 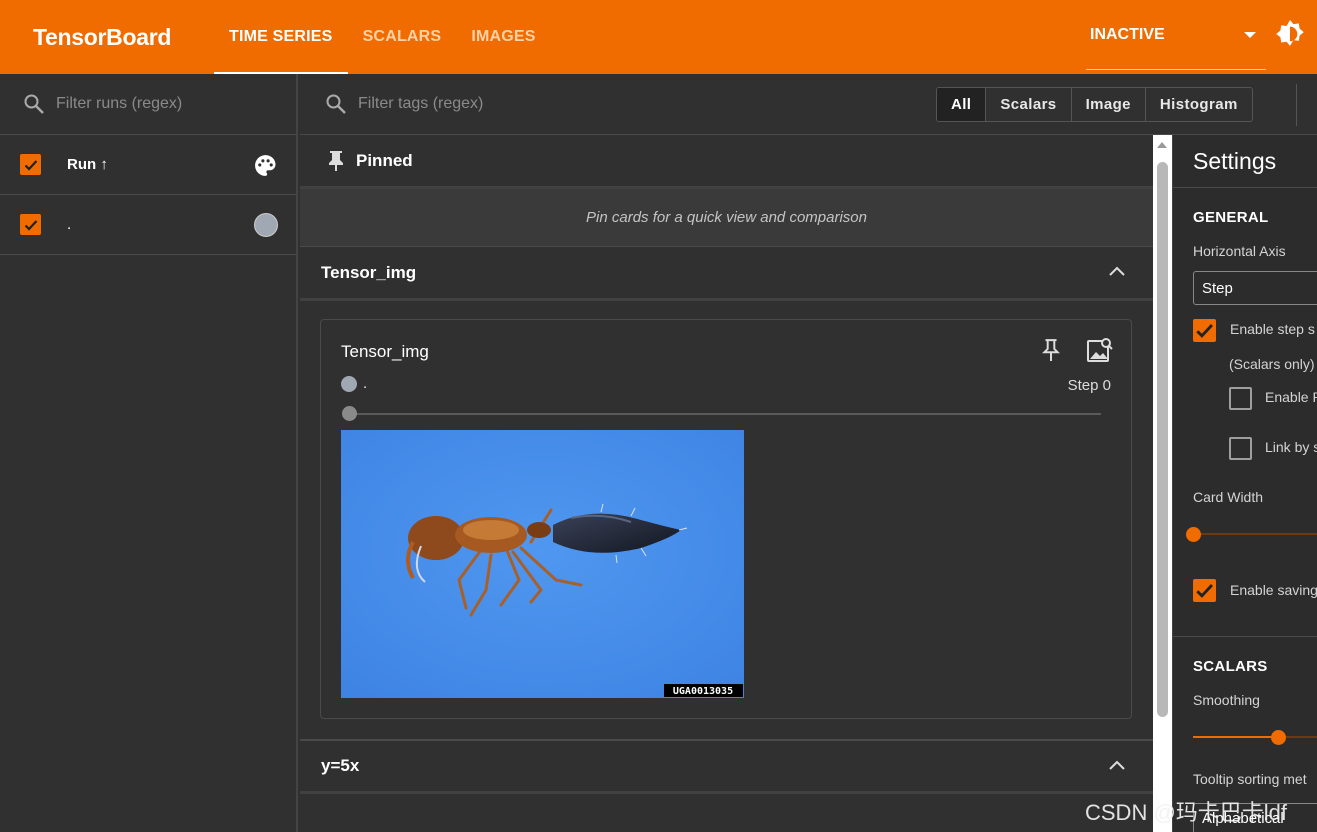 I want to click on card-run-legend: ., so click(x=354, y=383).